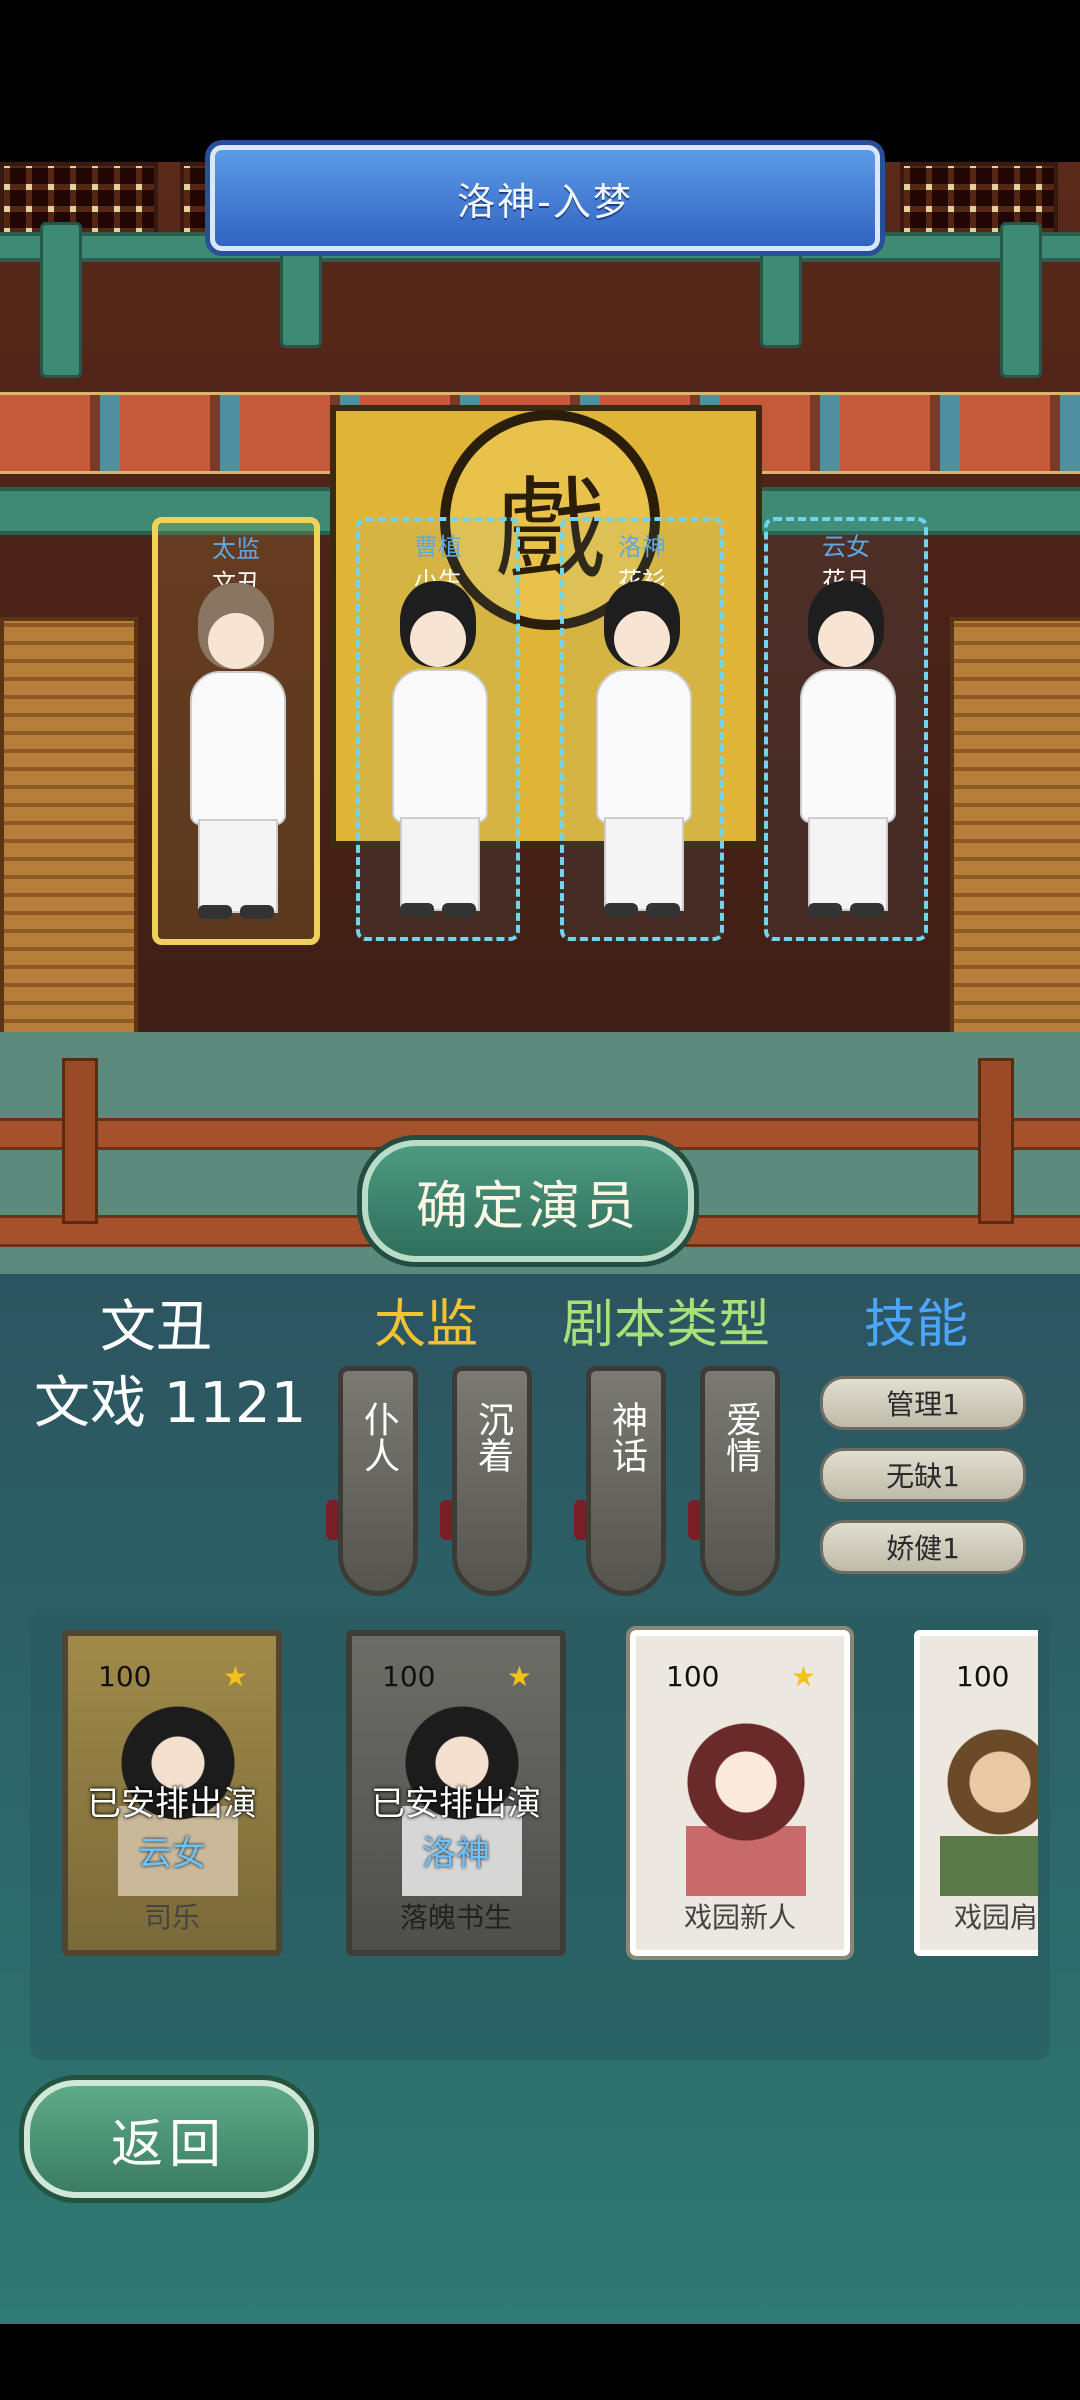 This screenshot has height=2400, width=1080. Describe the element at coordinates (456, 1854) in the screenshot. I see `card-assigned-role: 洛神` at that location.